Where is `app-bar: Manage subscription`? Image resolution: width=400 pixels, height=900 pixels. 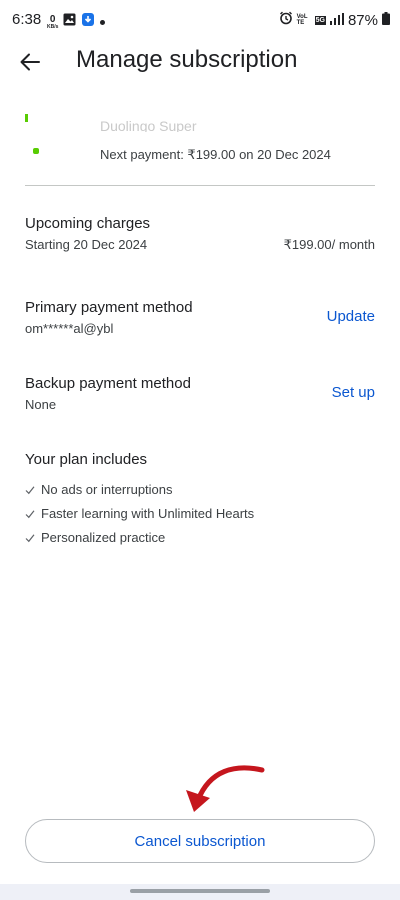 app-bar: Manage subscription is located at coordinates (200, 61).